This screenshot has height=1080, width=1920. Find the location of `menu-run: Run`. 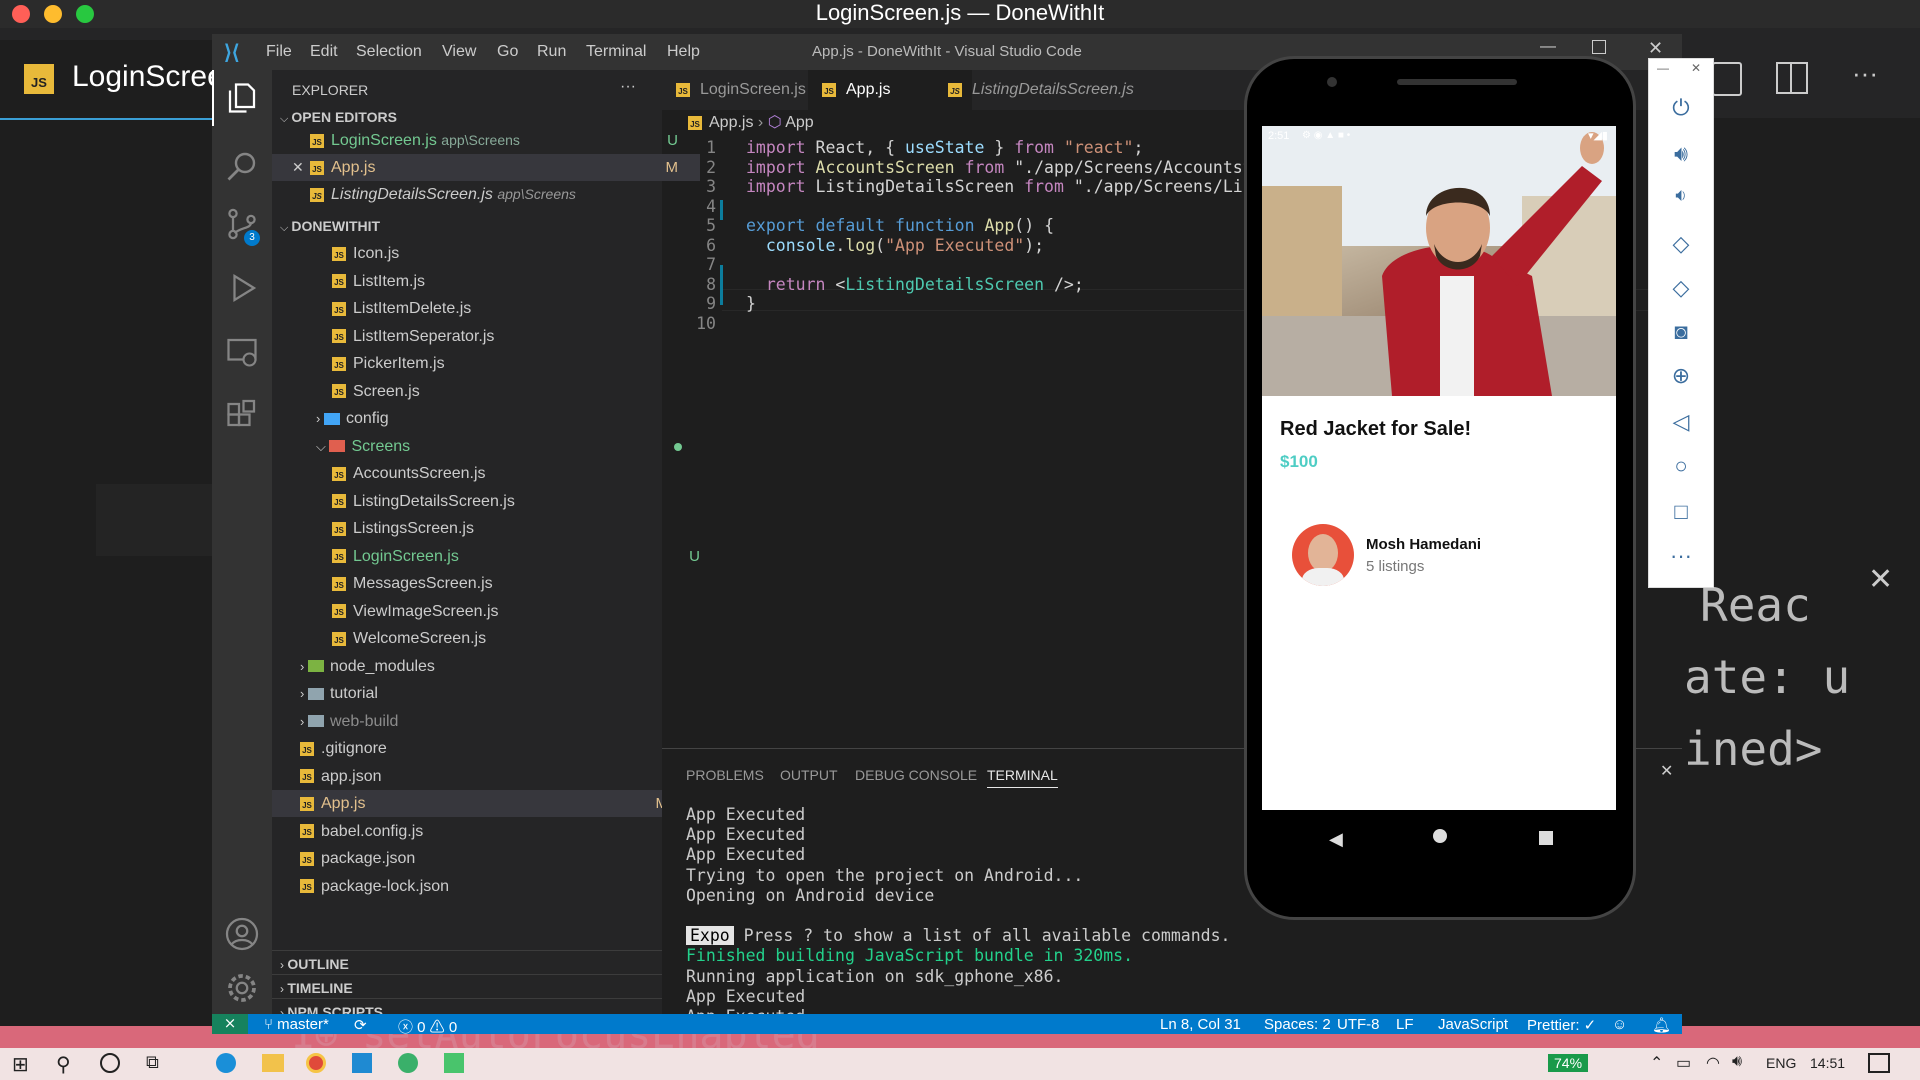

menu-run: Run is located at coordinates (551, 52).